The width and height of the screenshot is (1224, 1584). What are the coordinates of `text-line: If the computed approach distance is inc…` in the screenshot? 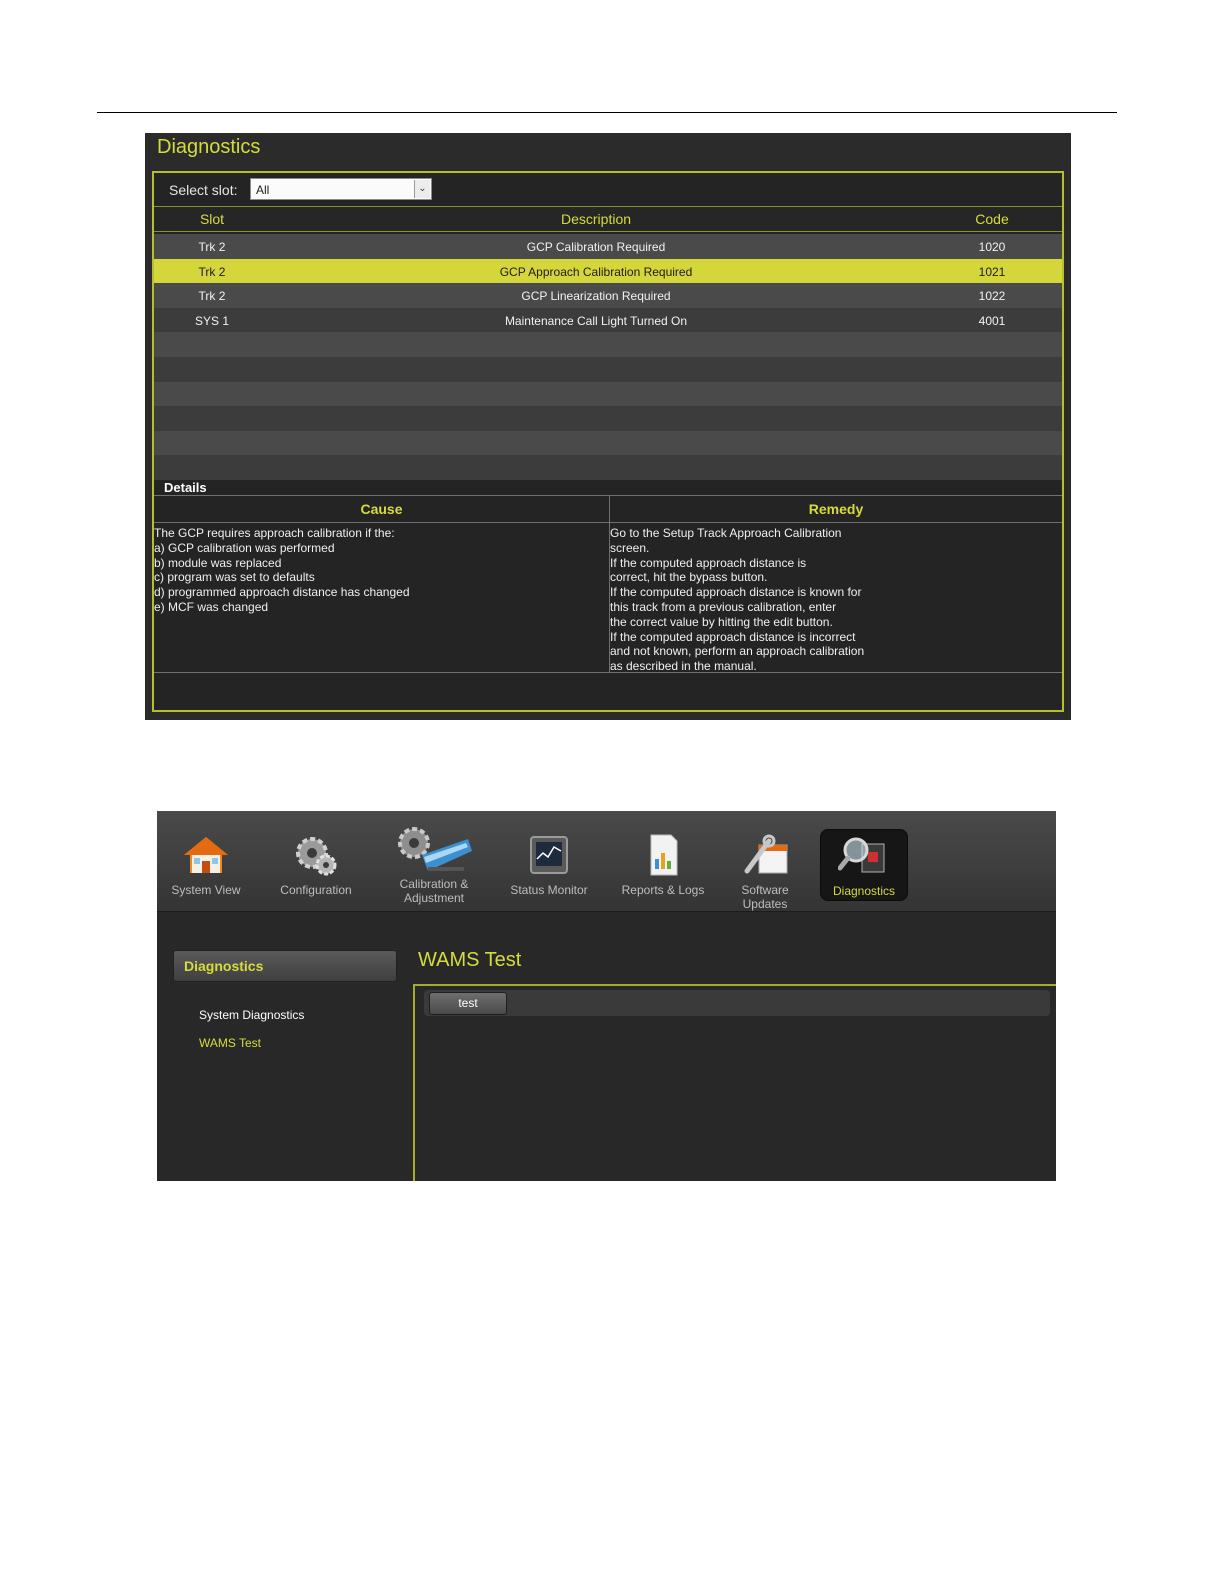 It's located at (733, 636).